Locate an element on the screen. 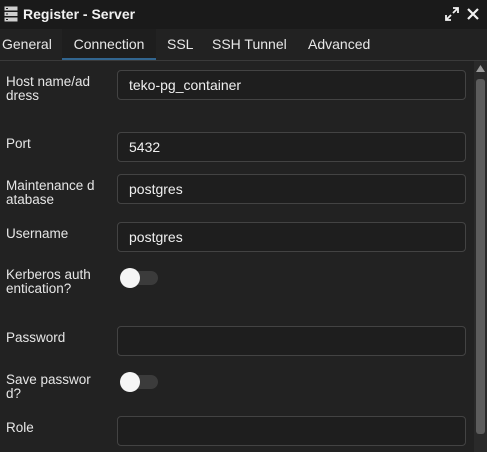 Image resolution: width=487 pixels, height=452 pixels. tab-advanced: Advanced is located at coordinates (345, 44).